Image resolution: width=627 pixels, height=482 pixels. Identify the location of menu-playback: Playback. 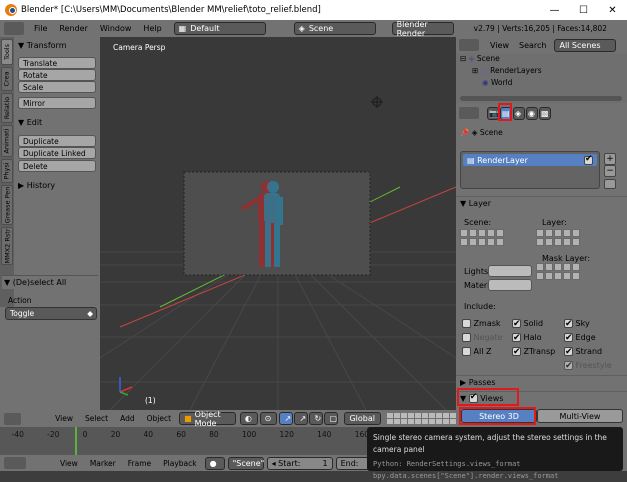
(179, 463).